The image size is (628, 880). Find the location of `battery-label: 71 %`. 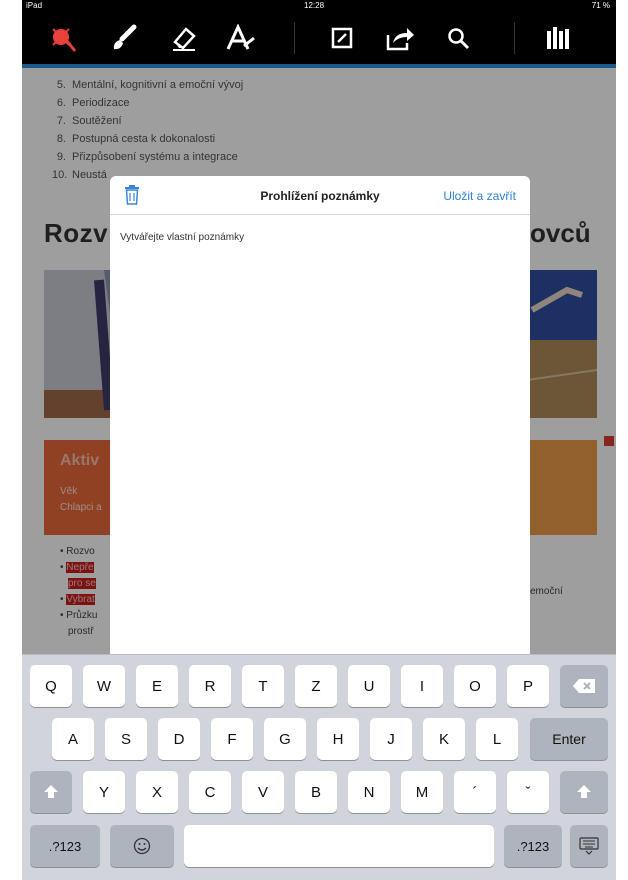

battery-label: 71 % is located at coordinates (600, 5).